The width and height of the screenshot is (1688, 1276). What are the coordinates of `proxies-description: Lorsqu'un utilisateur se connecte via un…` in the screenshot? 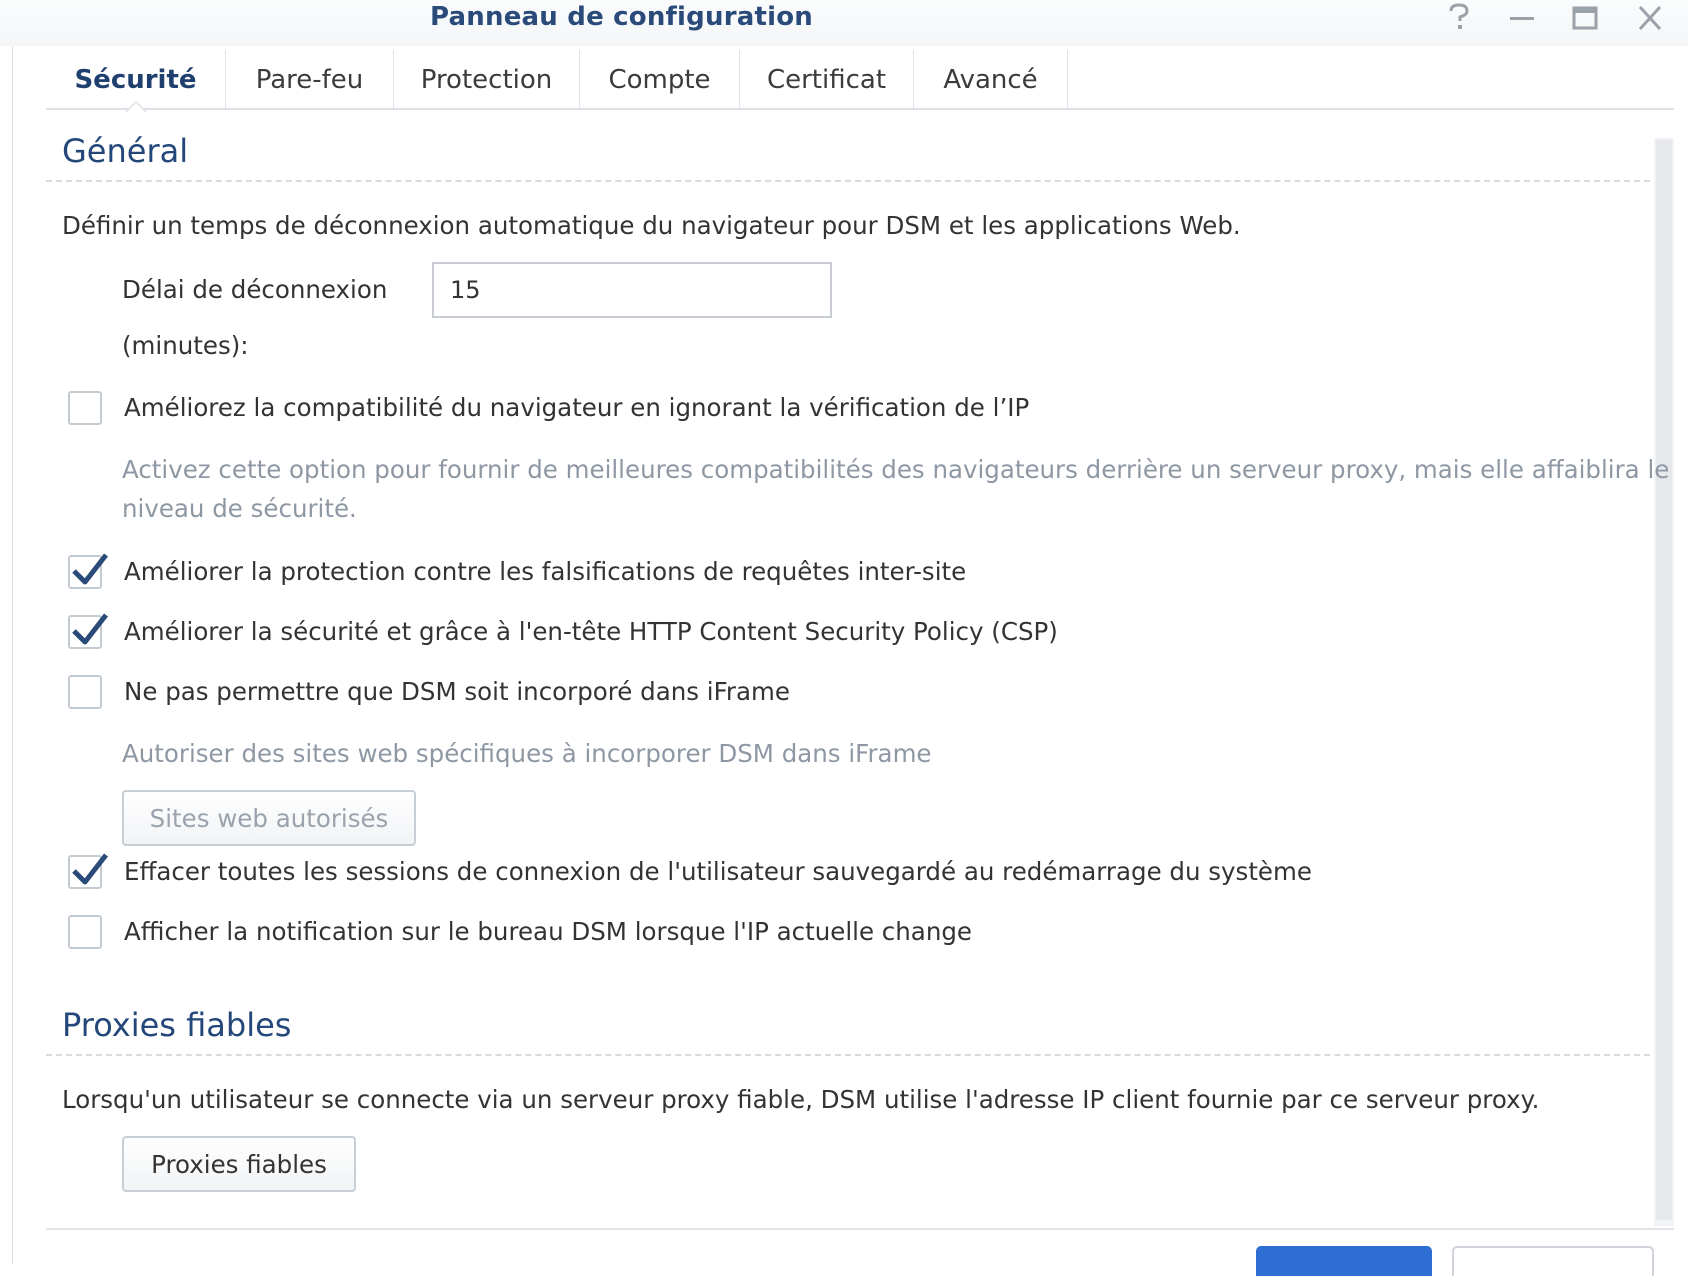 It's located at (801, 1099).